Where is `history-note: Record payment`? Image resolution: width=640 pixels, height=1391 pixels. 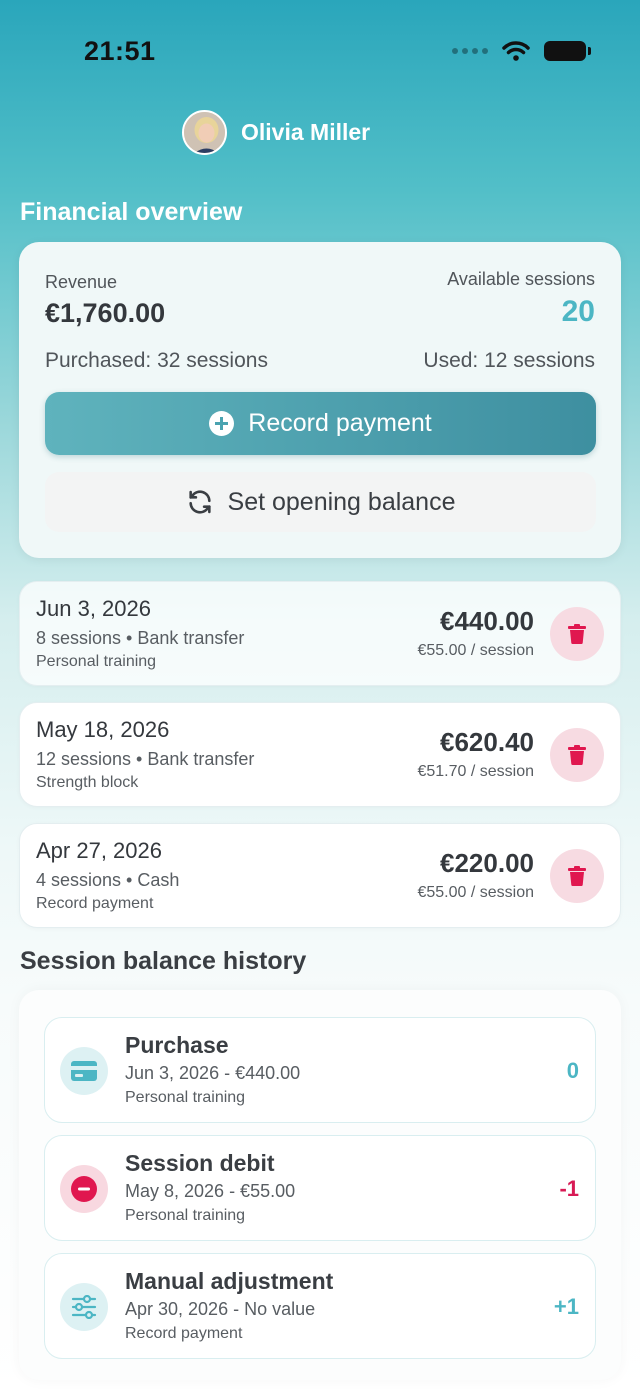 history-note: Record payment is located at coordinates (184, 1333).